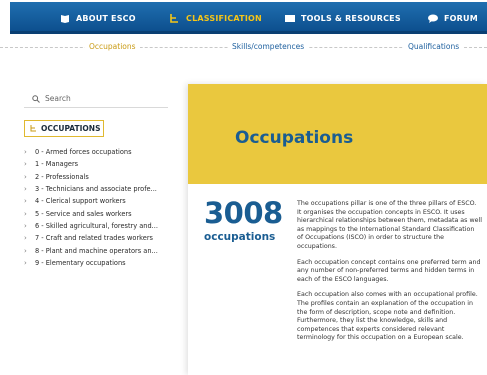 The height and width of the screenshot is (375, 487). I want to click on nav-tools-resources-label: TOOLS & RESOURCES, so click(351, 18).